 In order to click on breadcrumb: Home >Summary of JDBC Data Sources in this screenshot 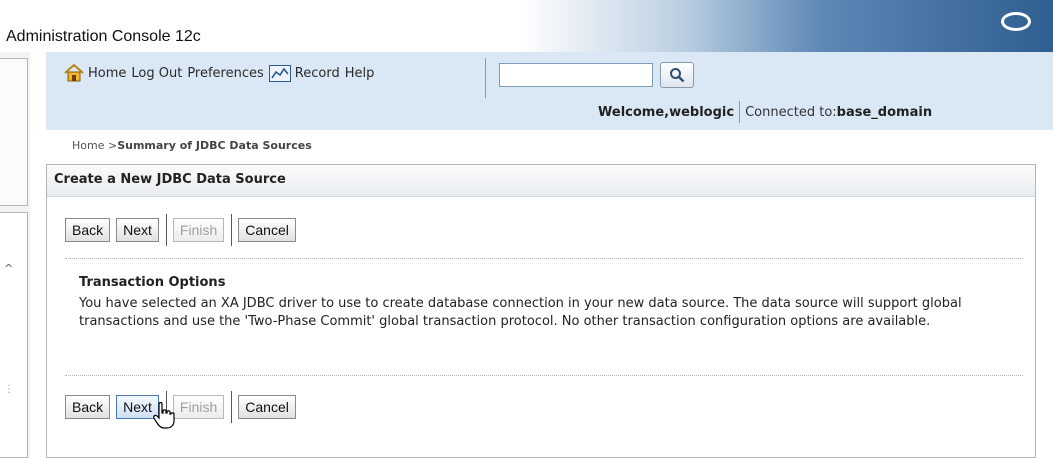, I will do `click(192, 145)`.